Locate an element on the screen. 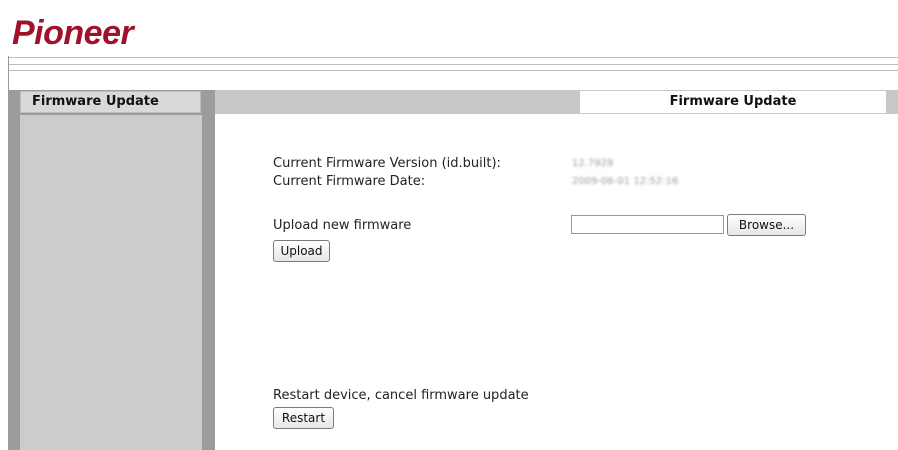 The width and height of the screenshot is (898, 450). sidebar-item-firmware-update: Firmware Update is located at coordinates (110, 102).